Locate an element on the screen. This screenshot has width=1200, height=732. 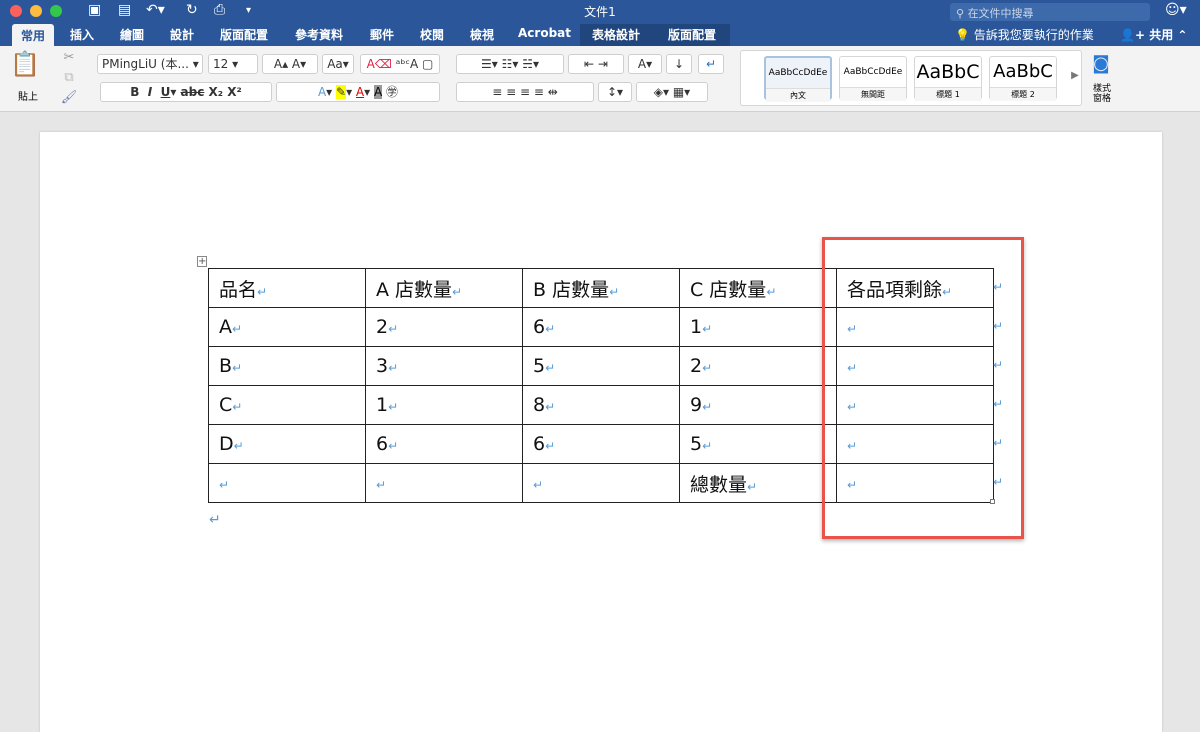
table-cell: D↵ is located at coordinates (287, 444).